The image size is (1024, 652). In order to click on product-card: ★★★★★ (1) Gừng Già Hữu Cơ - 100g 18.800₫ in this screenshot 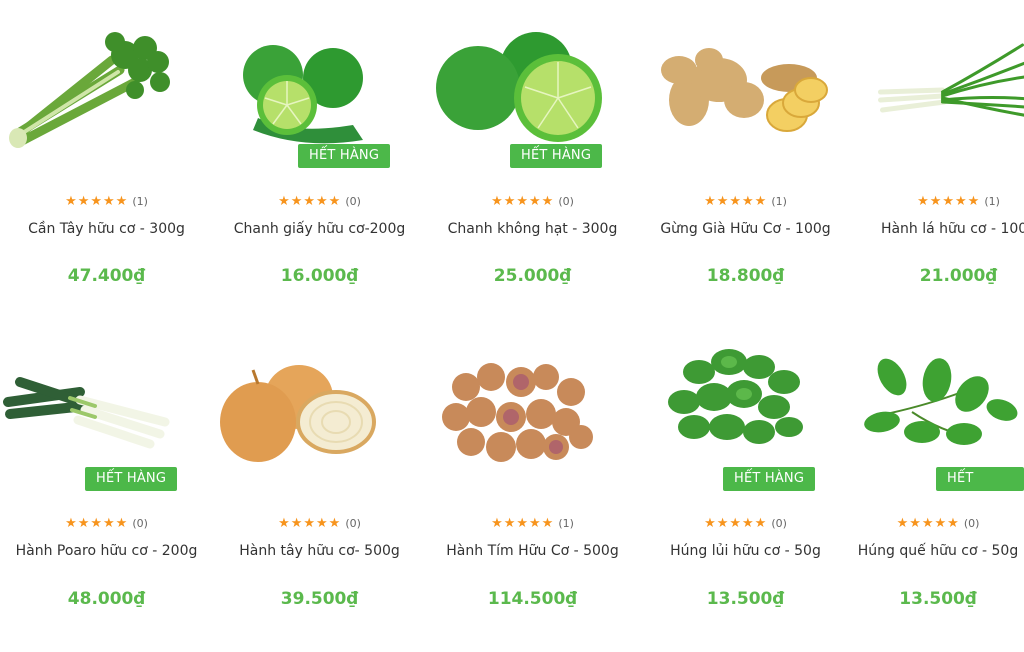, I will do `click(745, 161)`.